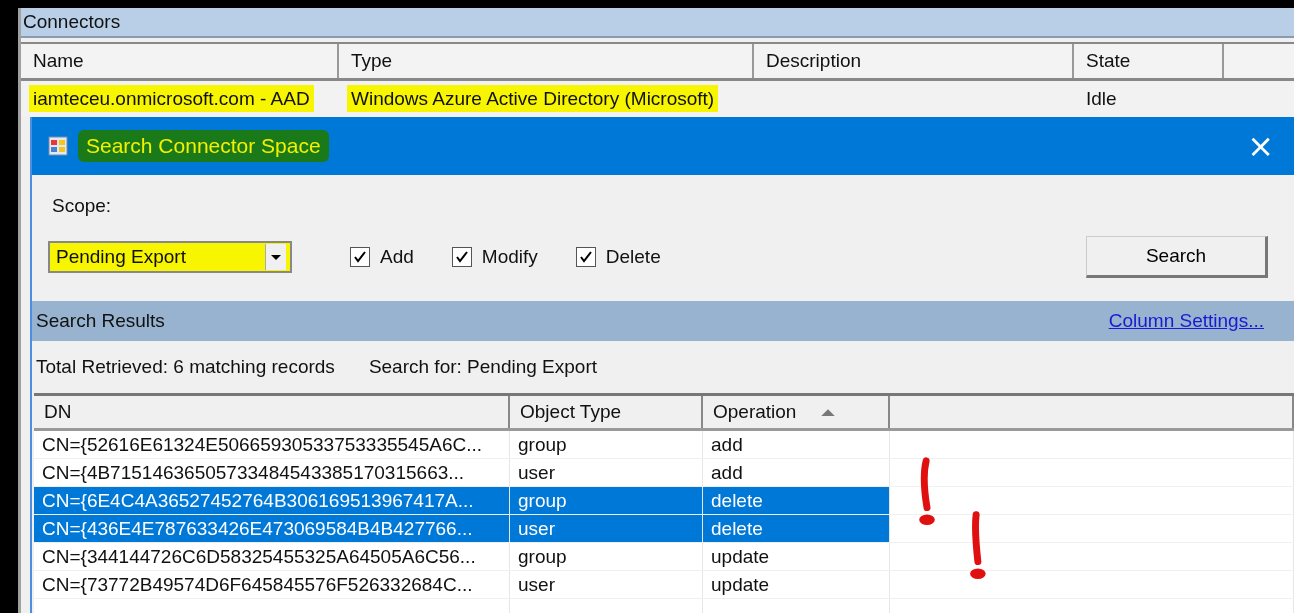 Image resolution: width=1294 pixels, height=613 pixels. Describe the element at coordinates (397, 257) in the screenshot. I see `checkbox-label: Add` at that location.